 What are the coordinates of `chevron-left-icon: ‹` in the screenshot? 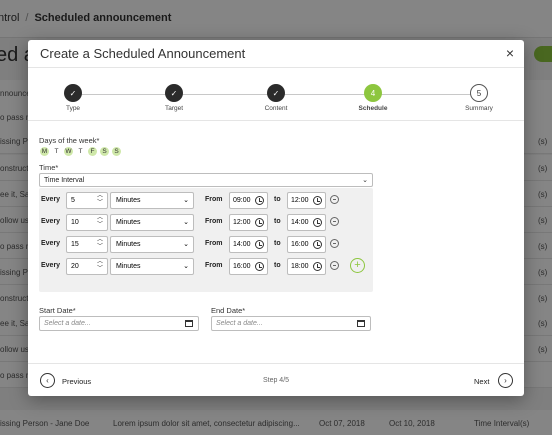 It's located at (47, 380).